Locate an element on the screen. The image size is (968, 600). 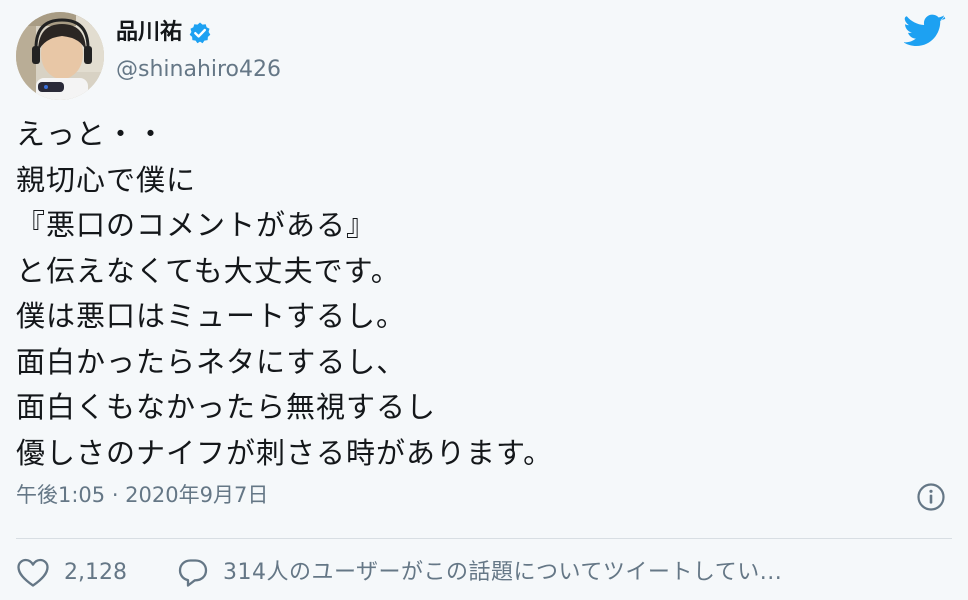
tweet-line: 親切心で僕に is located at coordinates (106, 179).